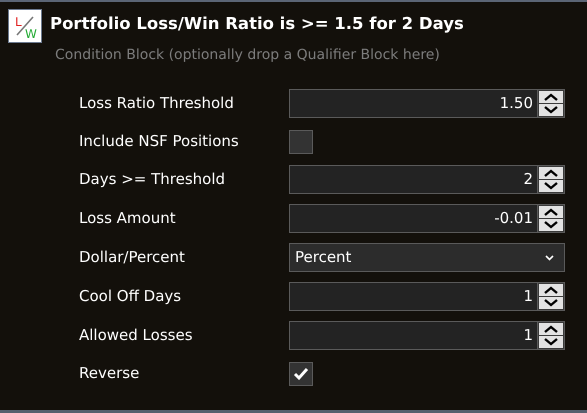  Describe the element at coordinates (157, 103) in the screenshot. I see `field-label: Loss Ratio Threshold` at that location.